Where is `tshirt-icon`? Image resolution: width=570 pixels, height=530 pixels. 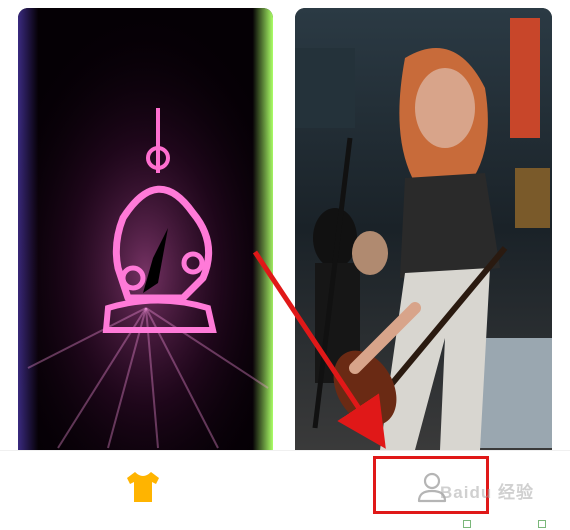
tshirt-icon is located at coordinates (143, 487).